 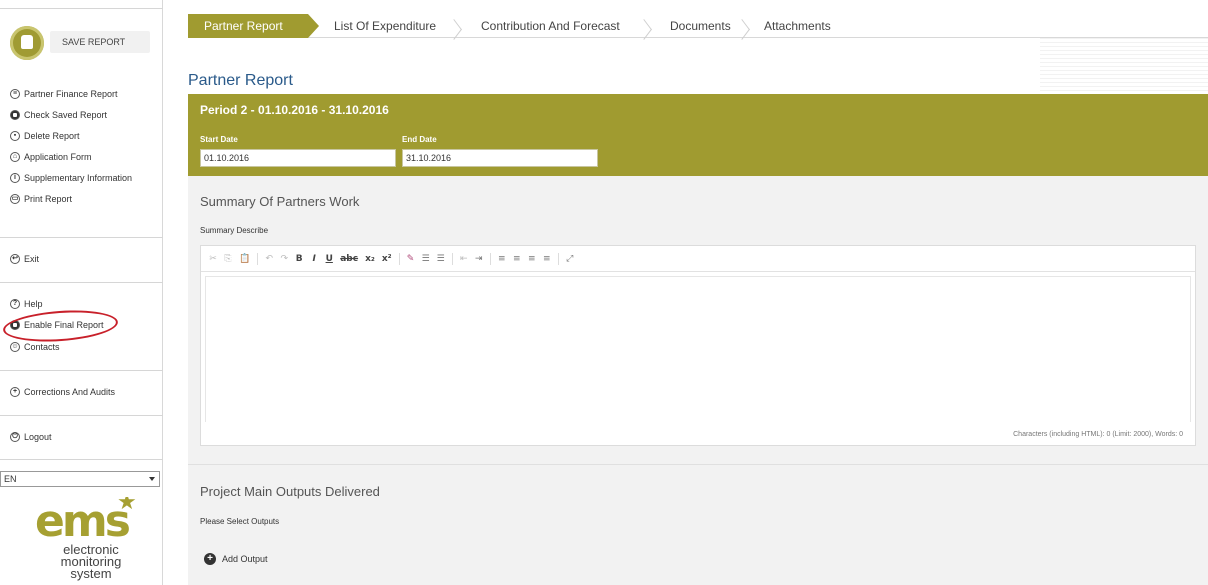 I want to click on subscript-icon: x₂, so click(x=370, y=259).